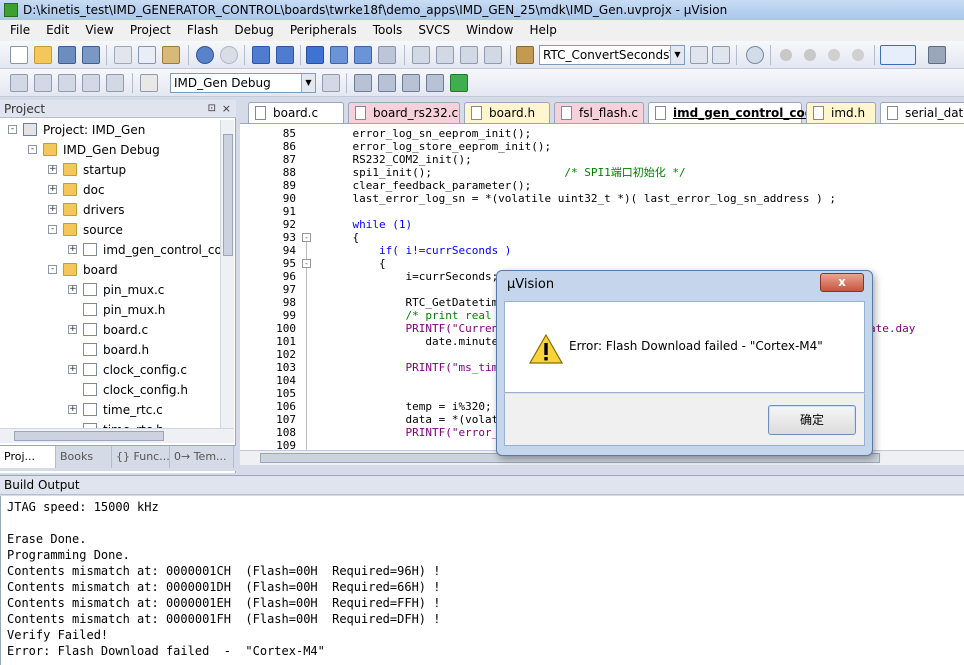 Image resolution: width=964 pixels, height=665 pixels. Describe the element at coordinates (323, 30) in the screenshot. I see `menu-peripherals: Peripherals` at that location.